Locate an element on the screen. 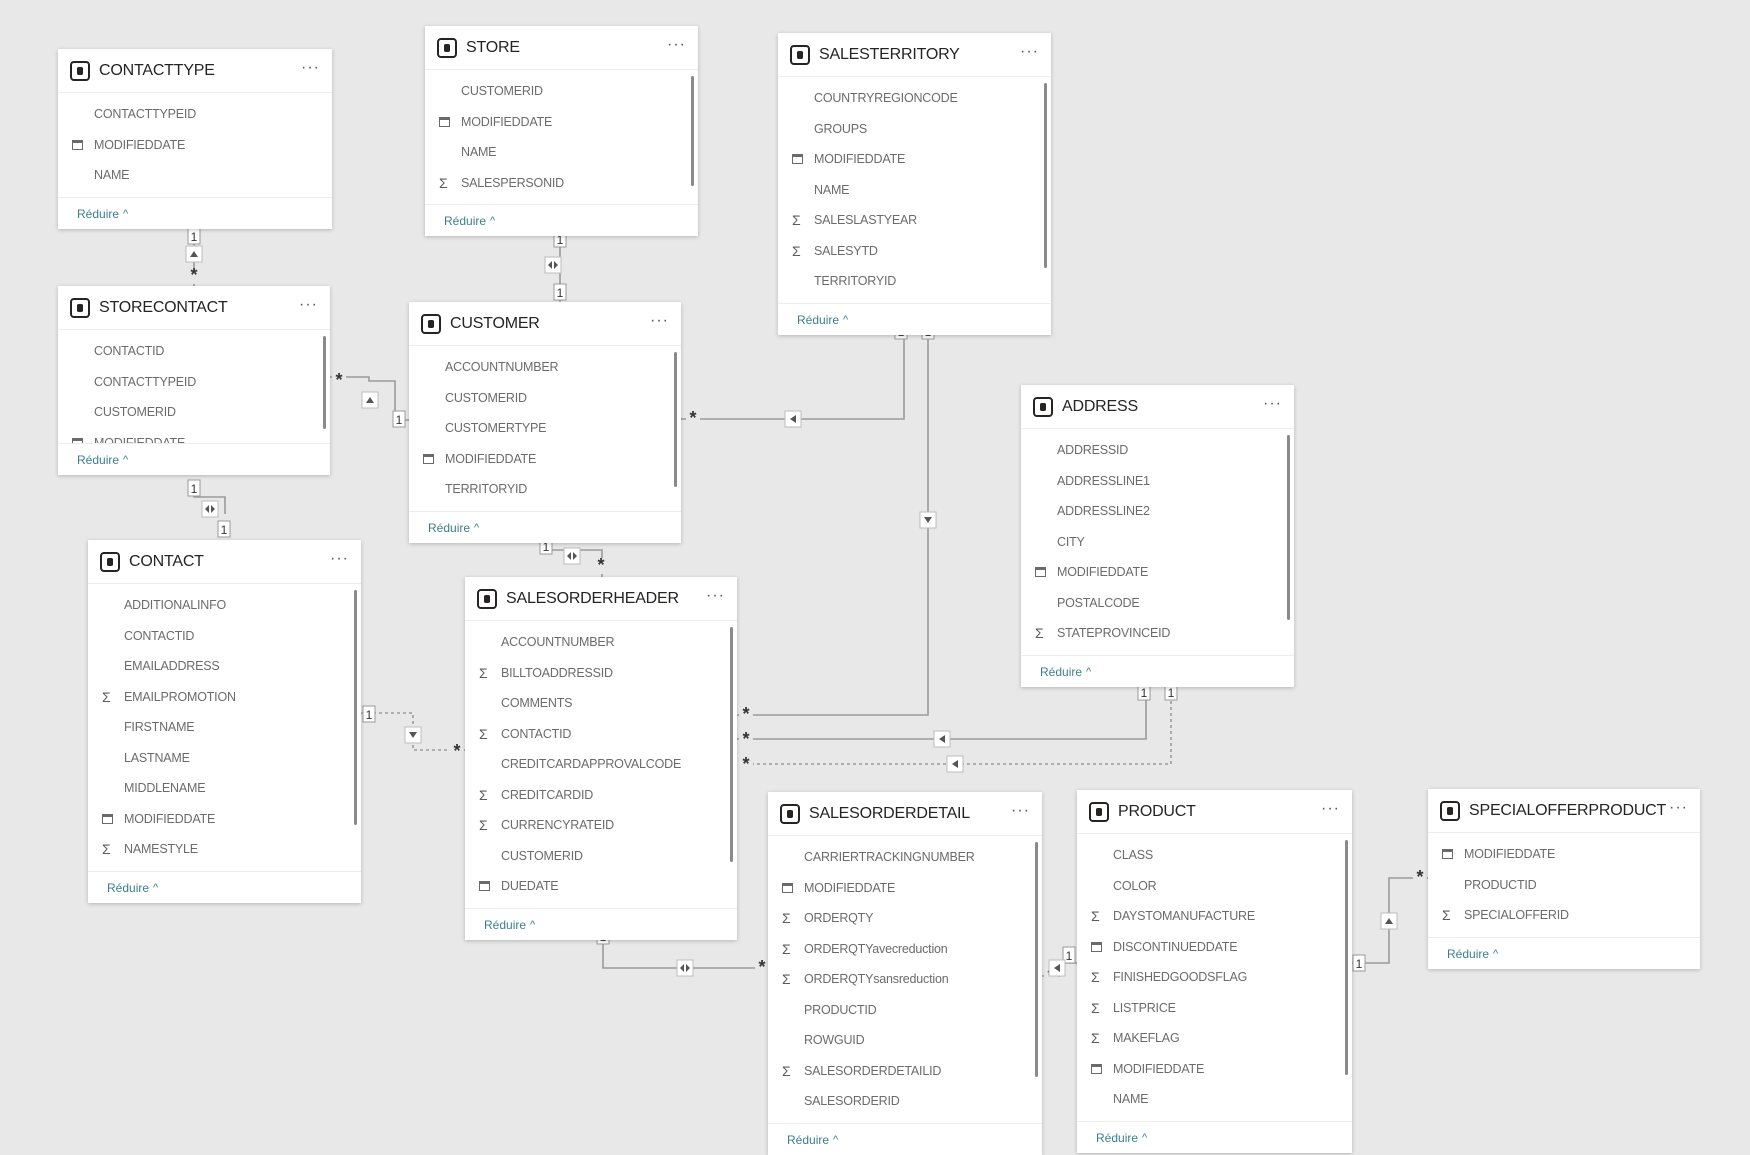 The height and width of the screenshot is (1155, 1750). field-row: CLASS is located at coordinates (1214, 855).